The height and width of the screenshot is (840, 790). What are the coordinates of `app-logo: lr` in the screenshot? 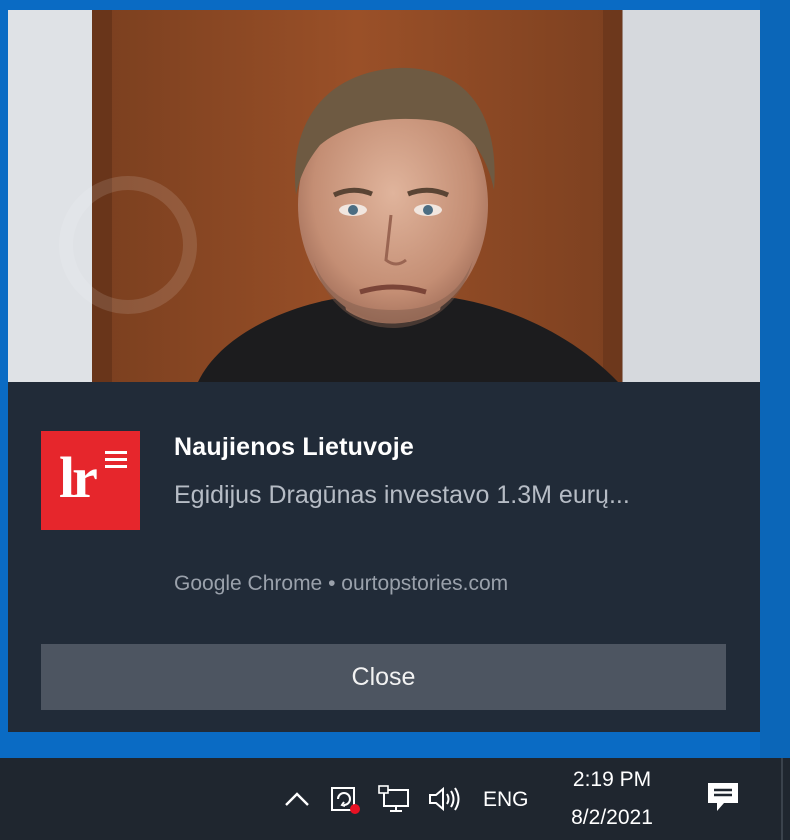 It's located at (90, 480).